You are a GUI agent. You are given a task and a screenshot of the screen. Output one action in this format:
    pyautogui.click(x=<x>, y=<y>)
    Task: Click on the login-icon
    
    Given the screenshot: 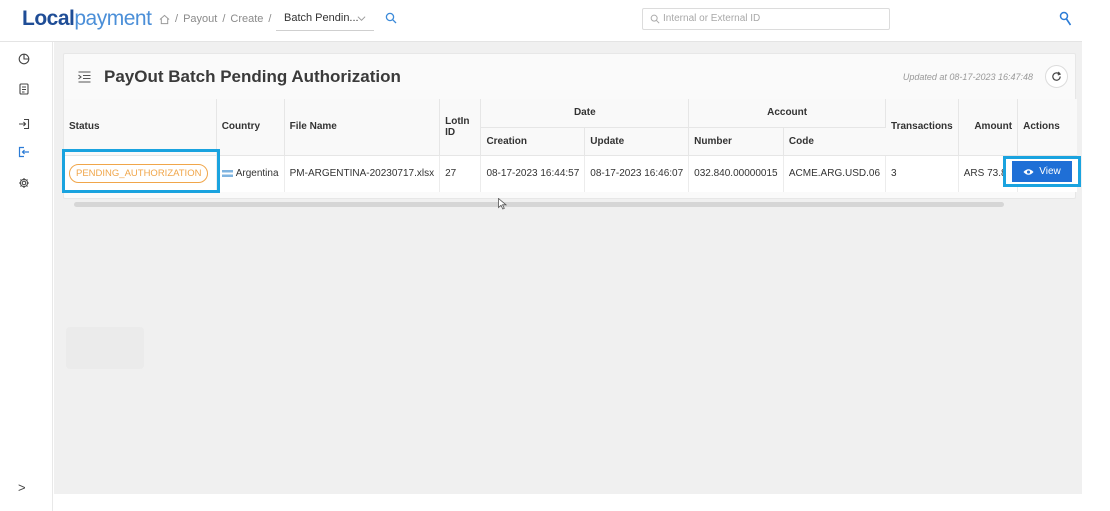 What is the action you would take?
    pyautogui.click(x=24, y=124)
    